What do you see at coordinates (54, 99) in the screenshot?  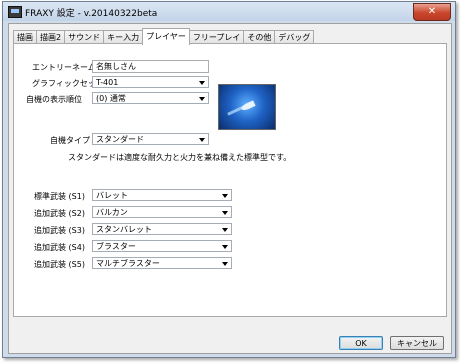 I see `display-order-label: 自機の表示順位` at bounding box center [54, 99].